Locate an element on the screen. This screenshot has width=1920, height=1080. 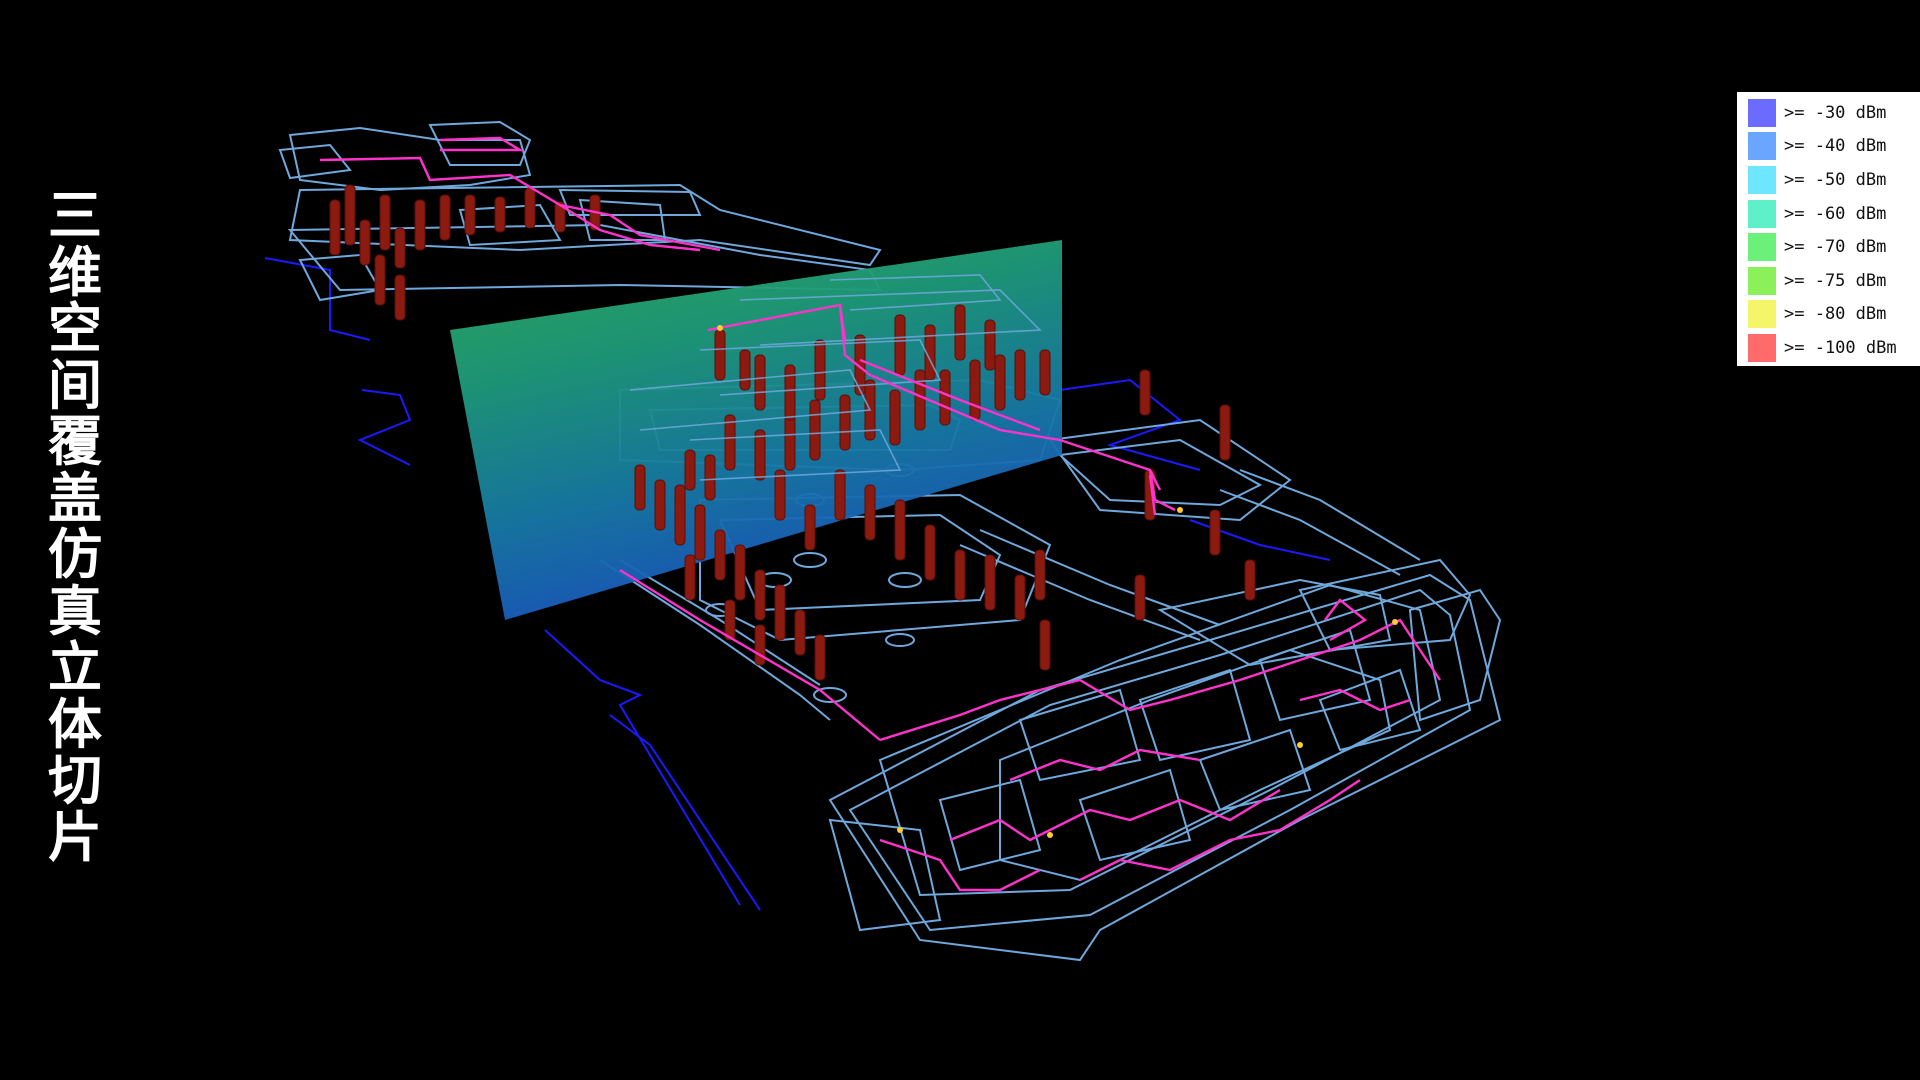
legend-label: >= -60 dBm is located at coordinates (1835, 213).